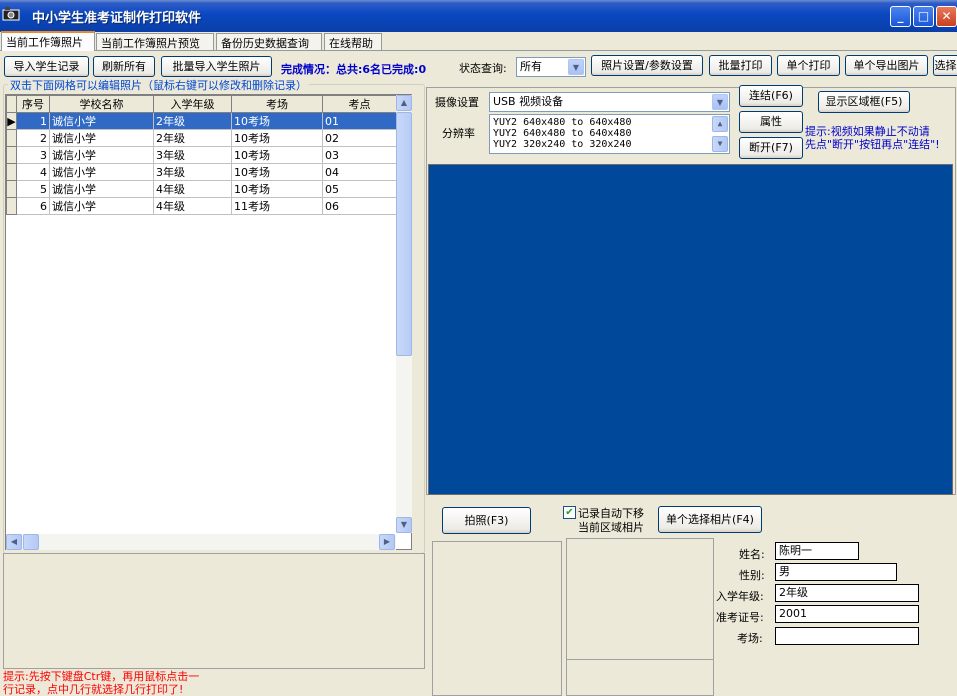 The width and height of the screenshot is (957, 696). Describe the element at coordinates (609, 144) in the screenshot. I see `resolution-option: YUY2 320x240 to 320x240` at that location.